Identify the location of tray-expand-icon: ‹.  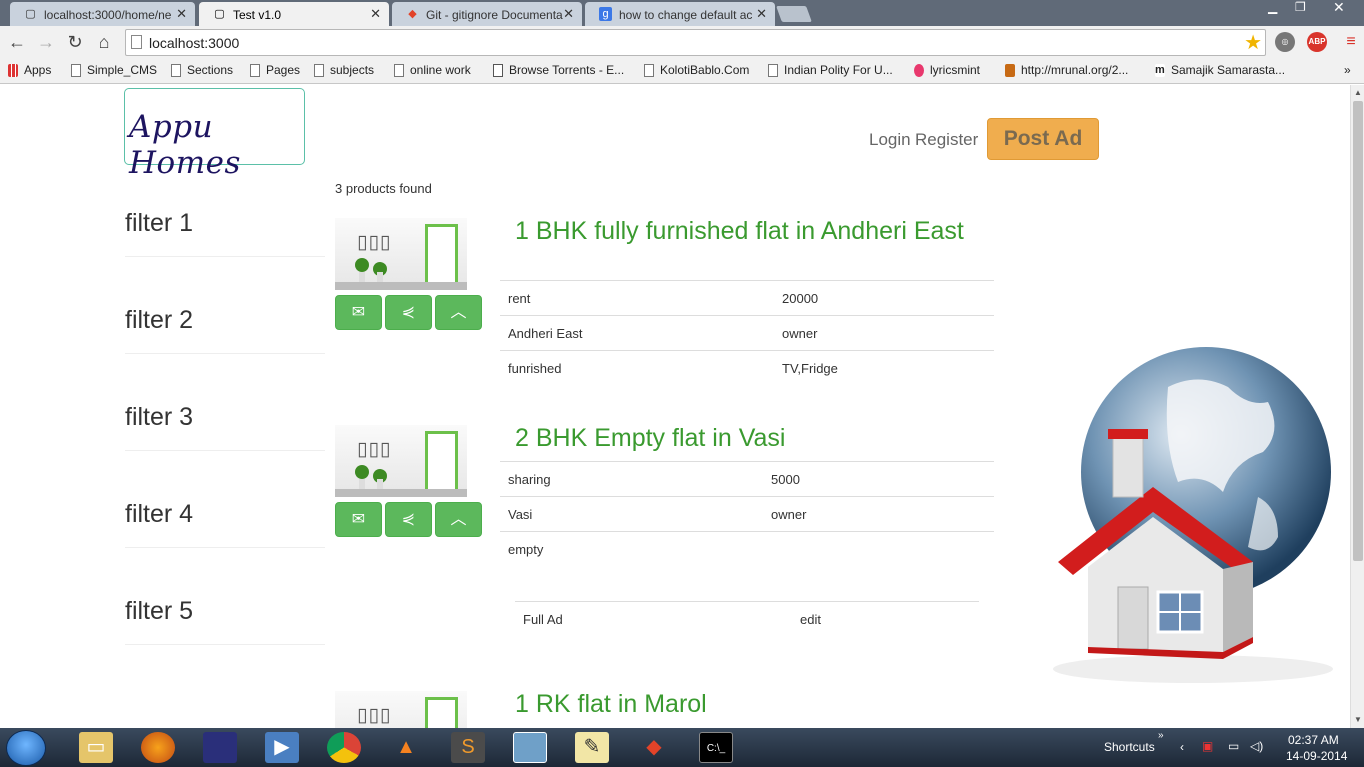
(1182, 747).